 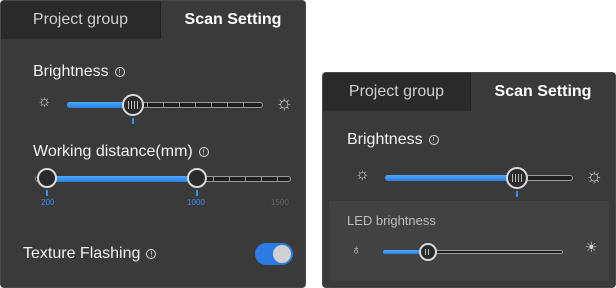 I want to click on working-distance-label-row: Working distance(mm) !, so click(x=121, y=152).